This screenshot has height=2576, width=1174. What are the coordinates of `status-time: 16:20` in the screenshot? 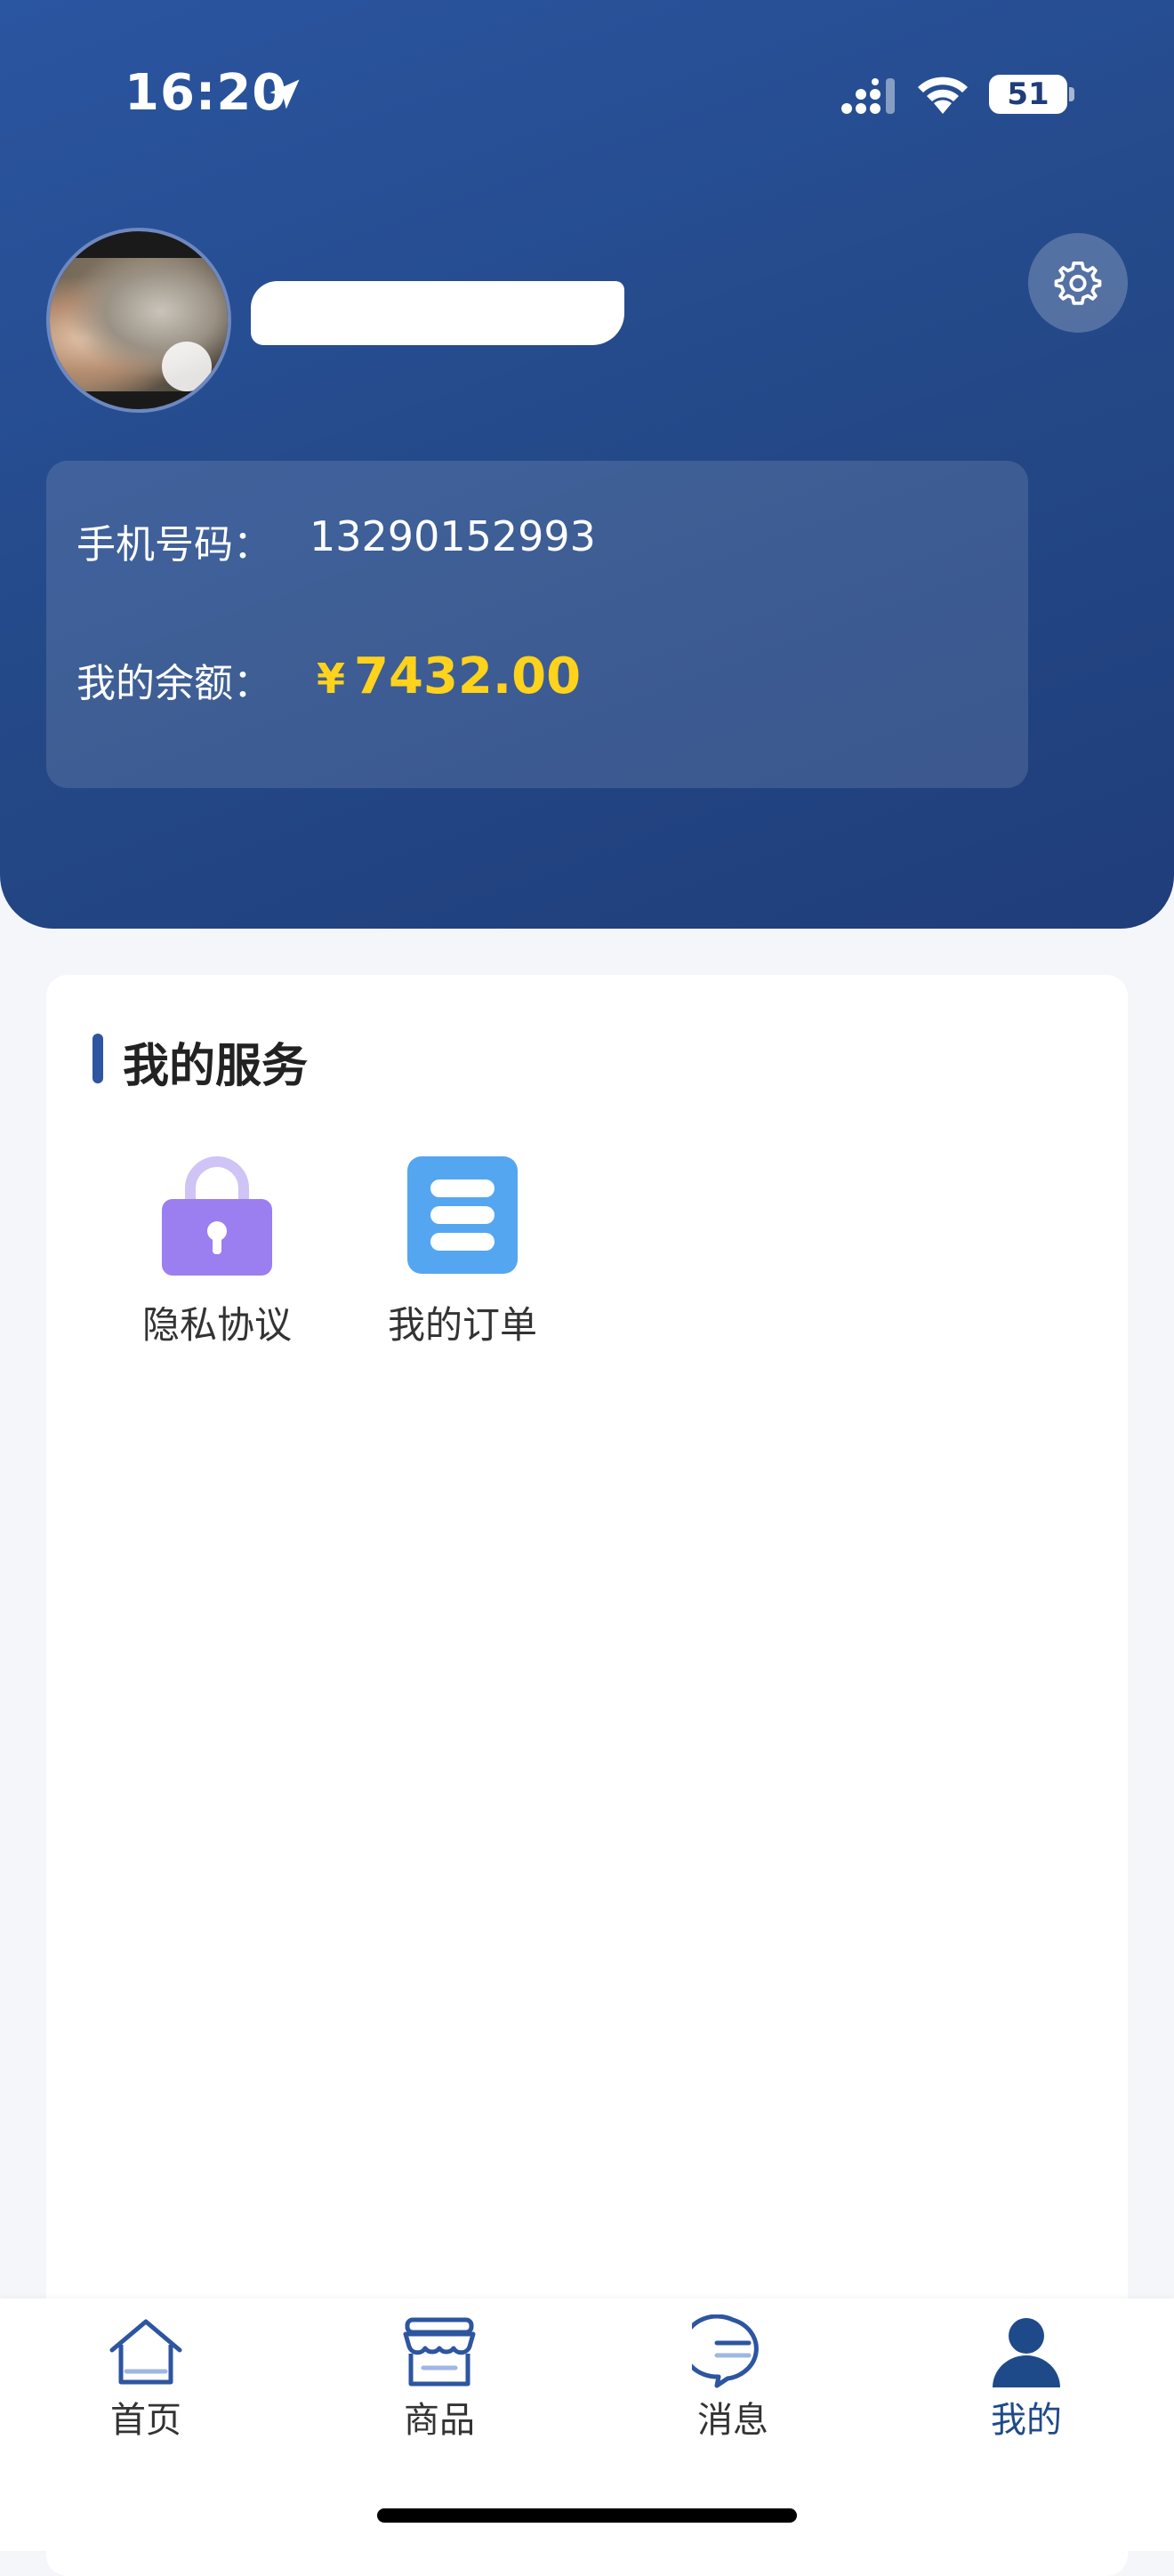 It's located at (206, 93).